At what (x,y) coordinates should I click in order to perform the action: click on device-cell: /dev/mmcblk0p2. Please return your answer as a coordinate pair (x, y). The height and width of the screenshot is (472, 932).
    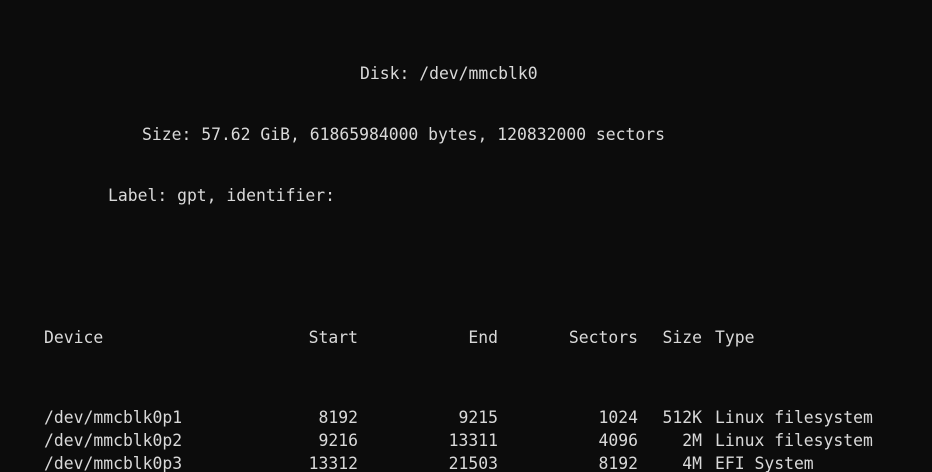
    Looking at the image, I should click on (113, 441).